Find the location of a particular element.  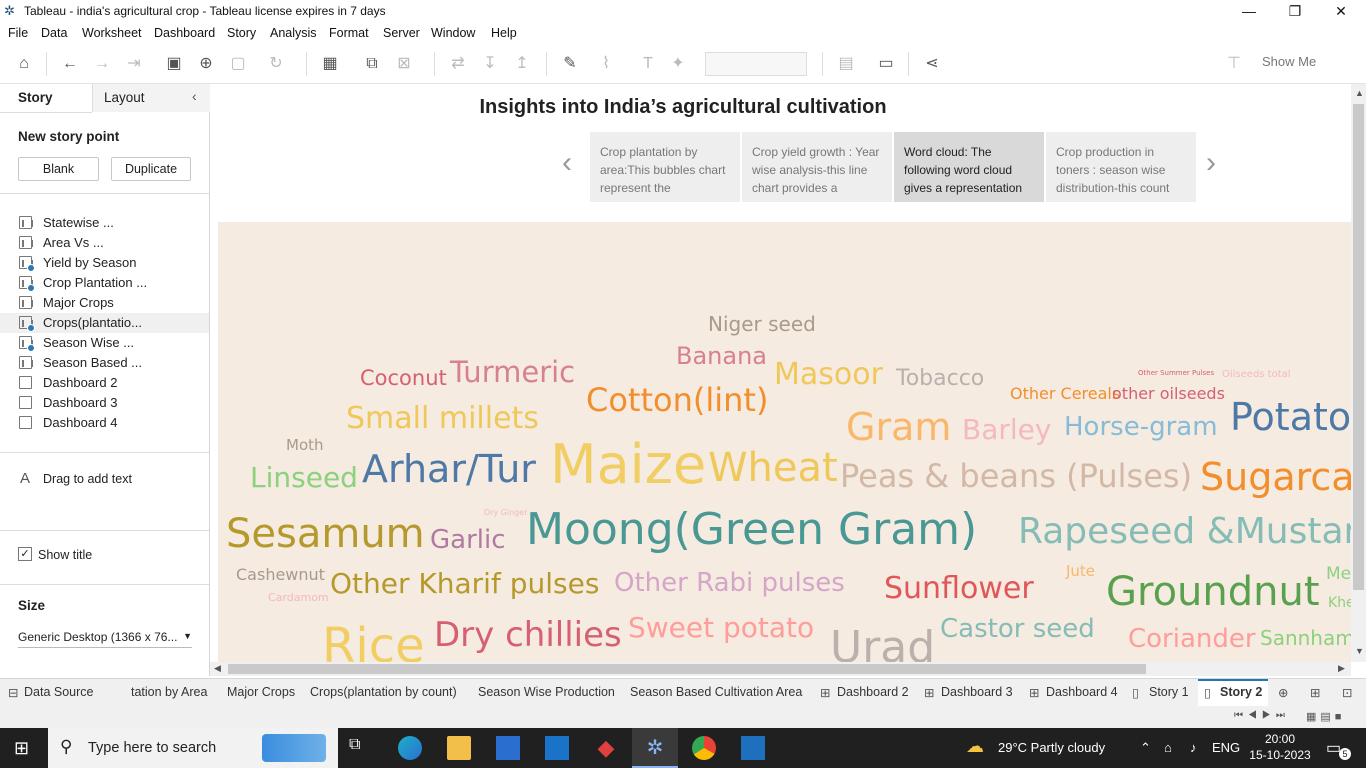

edge-icon is located at coordinates (410, 748).